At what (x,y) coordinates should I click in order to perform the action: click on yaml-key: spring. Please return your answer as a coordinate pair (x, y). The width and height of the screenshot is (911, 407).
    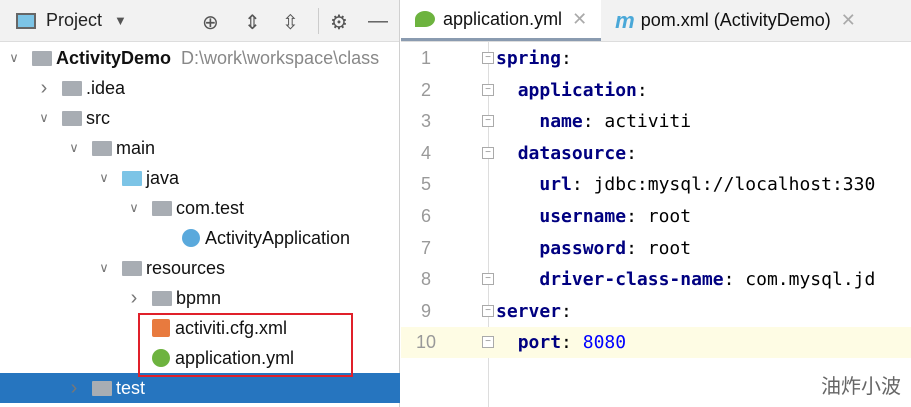
    Looking at the image, I should click on (529, 58).